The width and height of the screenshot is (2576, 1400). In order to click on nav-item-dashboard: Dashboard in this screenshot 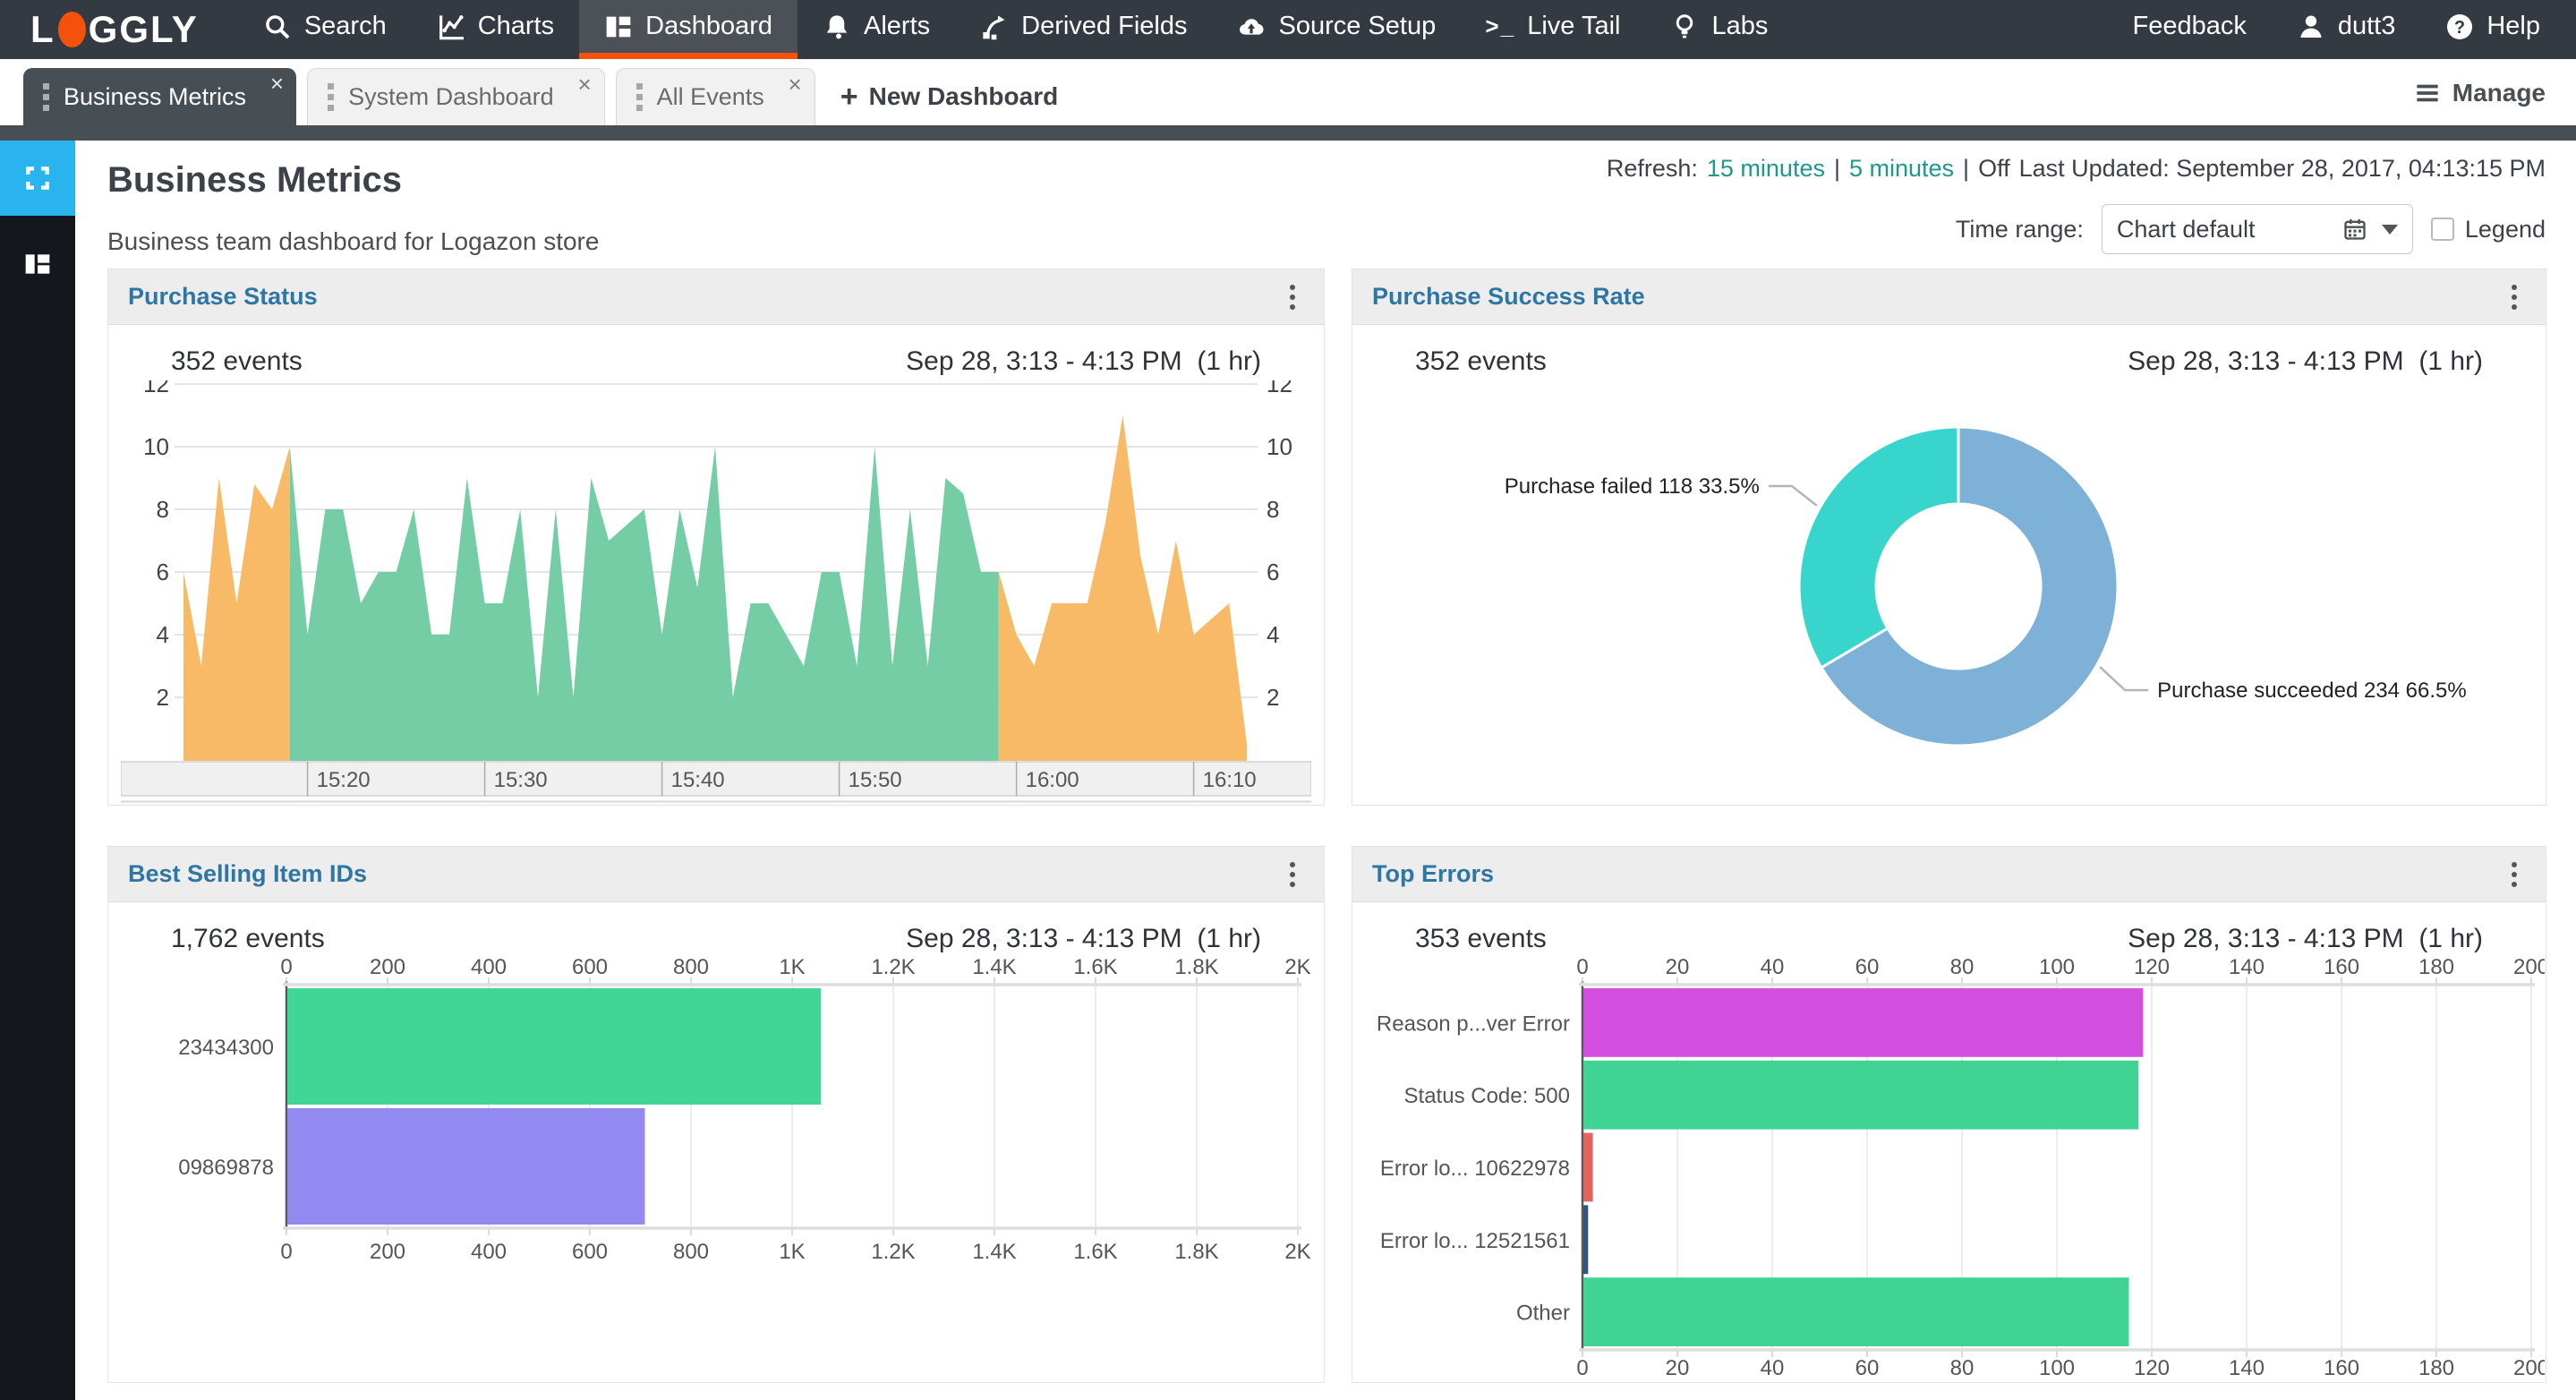, I will do `click(688, 29)`.